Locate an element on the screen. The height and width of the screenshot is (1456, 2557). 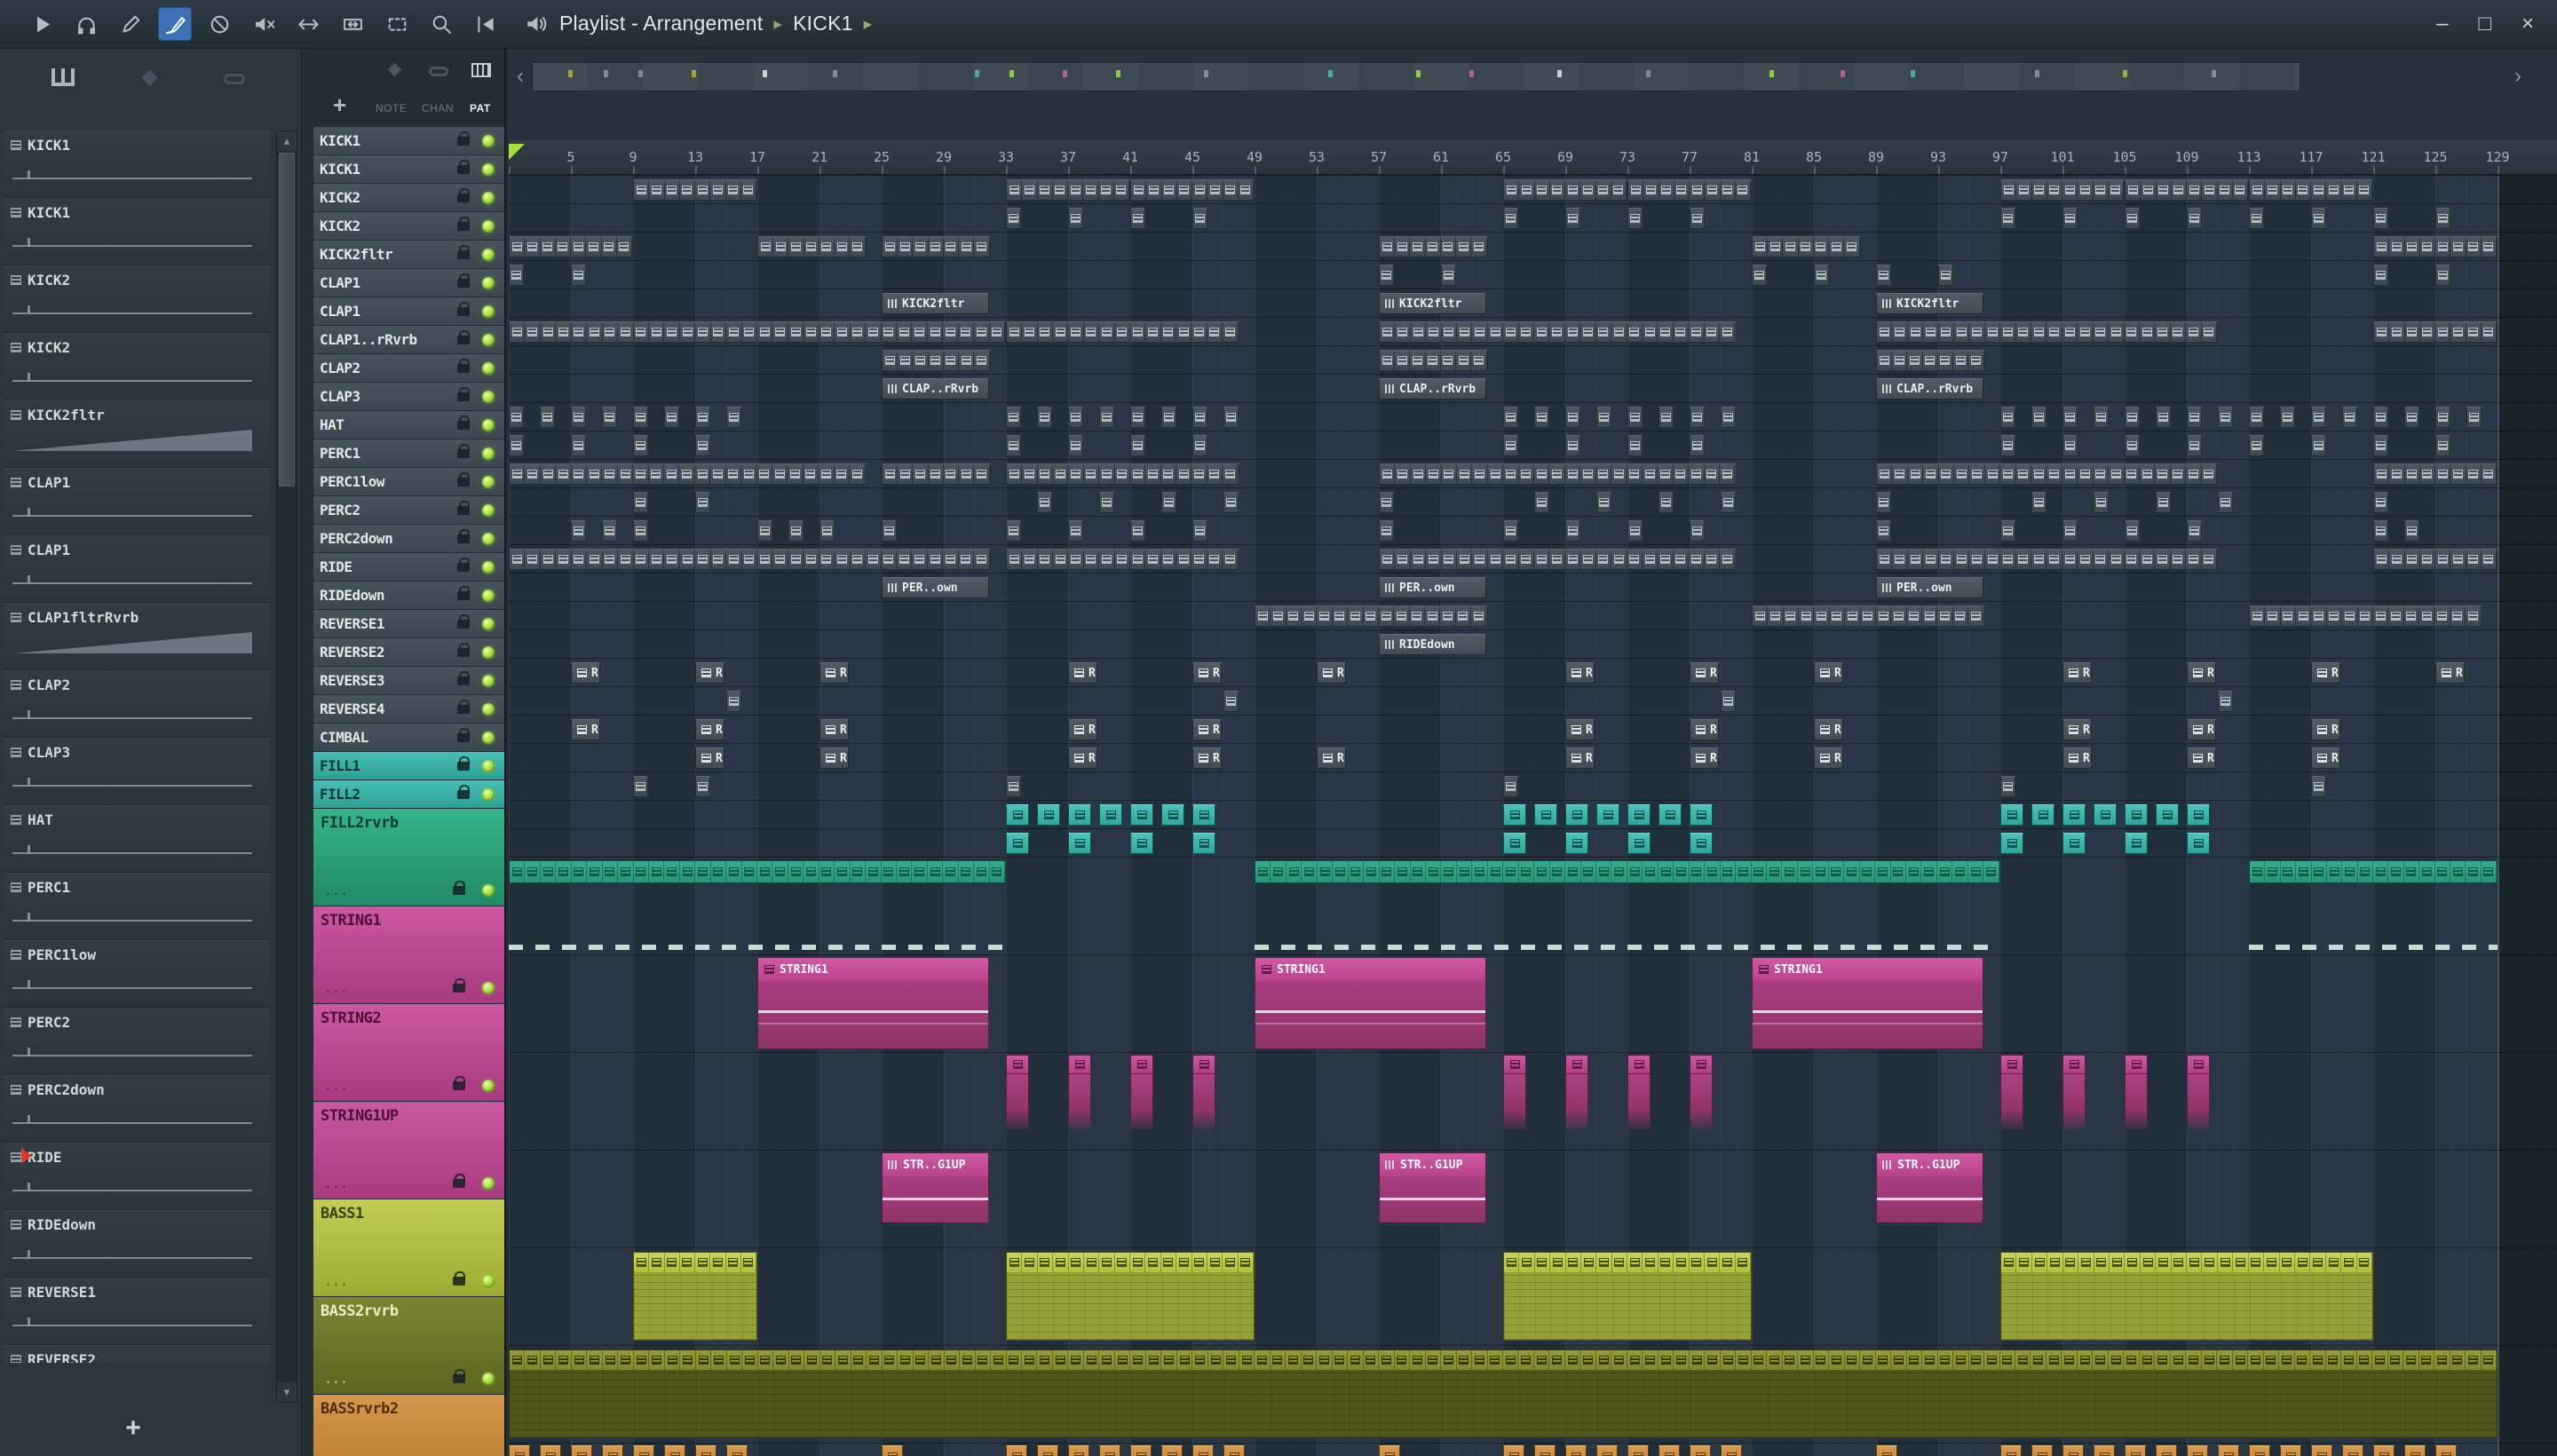
track-header-KICK2: KICK2 is located at coordinates (408, 226).